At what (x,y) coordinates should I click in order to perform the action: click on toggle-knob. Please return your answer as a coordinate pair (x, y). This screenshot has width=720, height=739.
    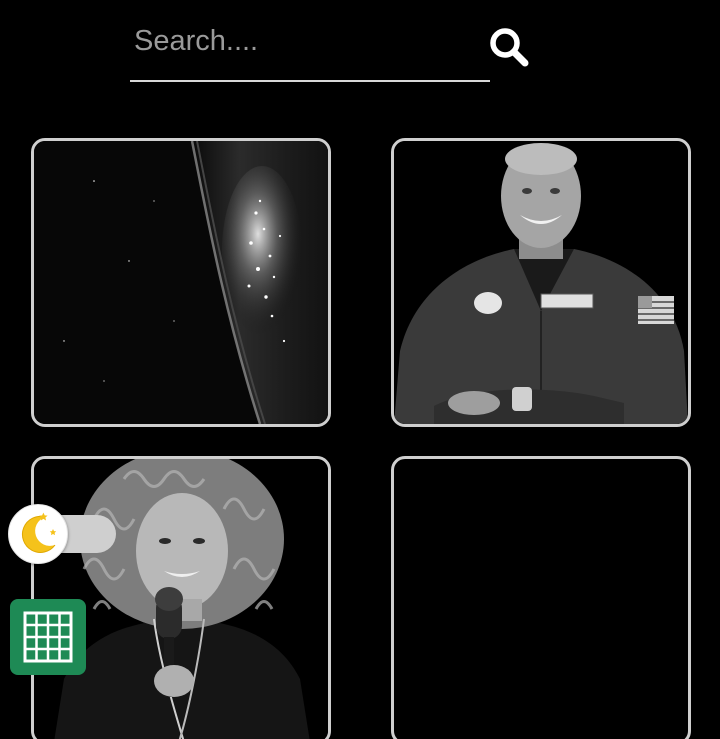
    Looking at the image, I should click on (38, 534).